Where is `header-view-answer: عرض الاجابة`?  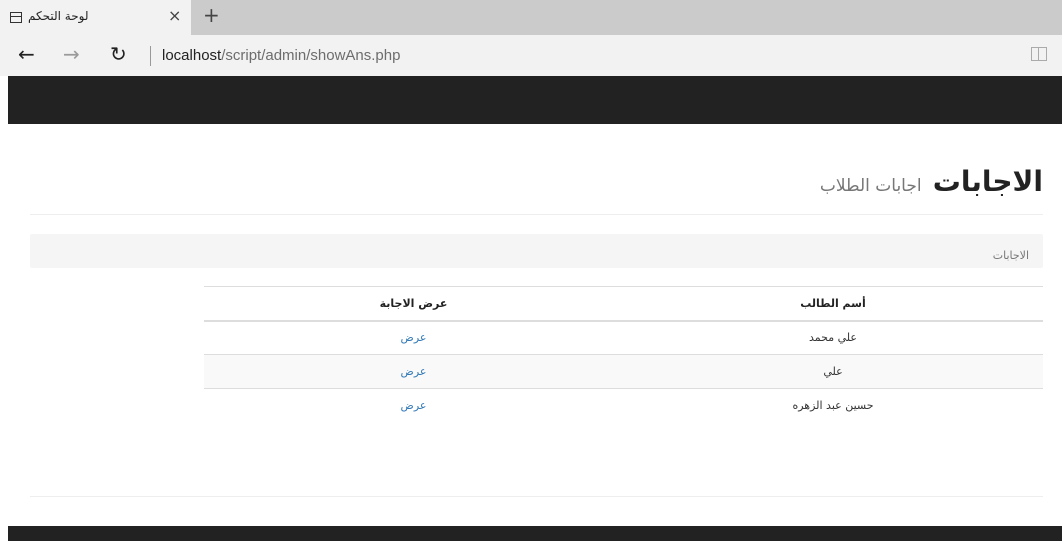 header-view-answer: عرض الاجابة is located at coordinates (413, 304).